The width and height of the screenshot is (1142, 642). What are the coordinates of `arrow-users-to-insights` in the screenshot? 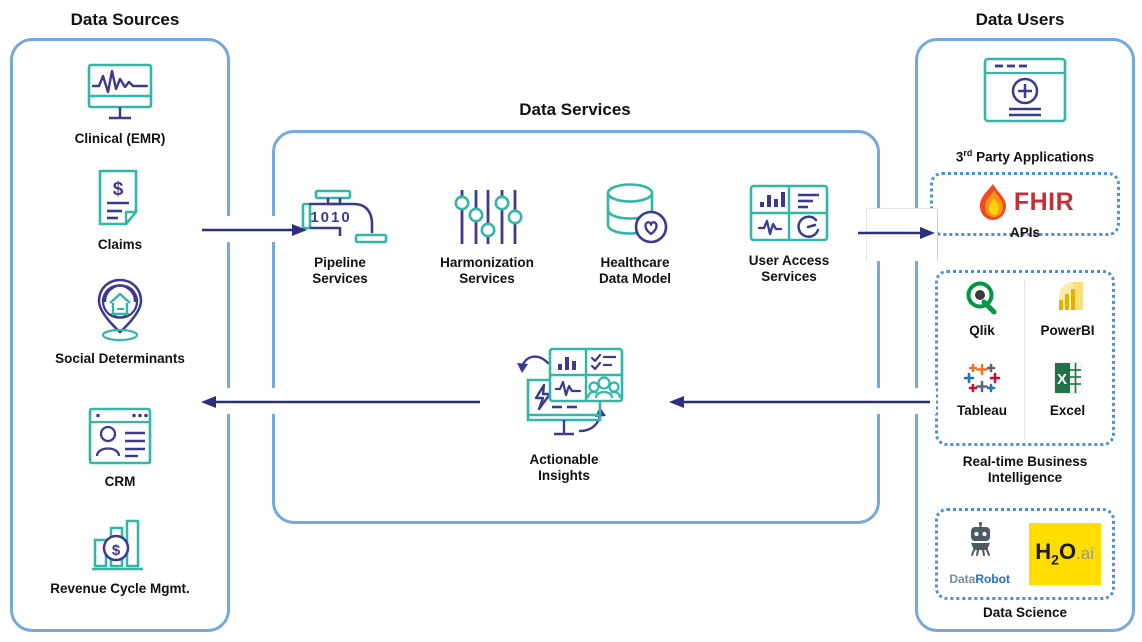 It's located at (799, 402).